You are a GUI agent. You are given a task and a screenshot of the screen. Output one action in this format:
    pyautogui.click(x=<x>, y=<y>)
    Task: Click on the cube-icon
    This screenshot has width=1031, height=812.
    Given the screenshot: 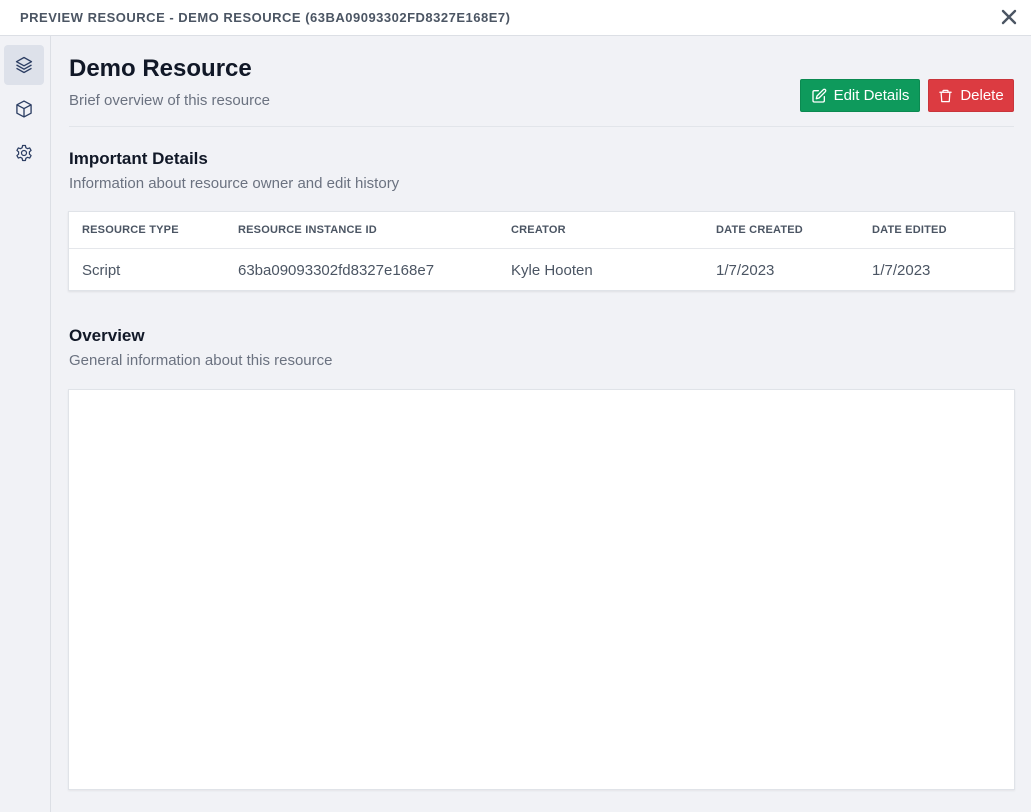 What is the action you would take?
    pyautogui.click(x=24, y=109)
    